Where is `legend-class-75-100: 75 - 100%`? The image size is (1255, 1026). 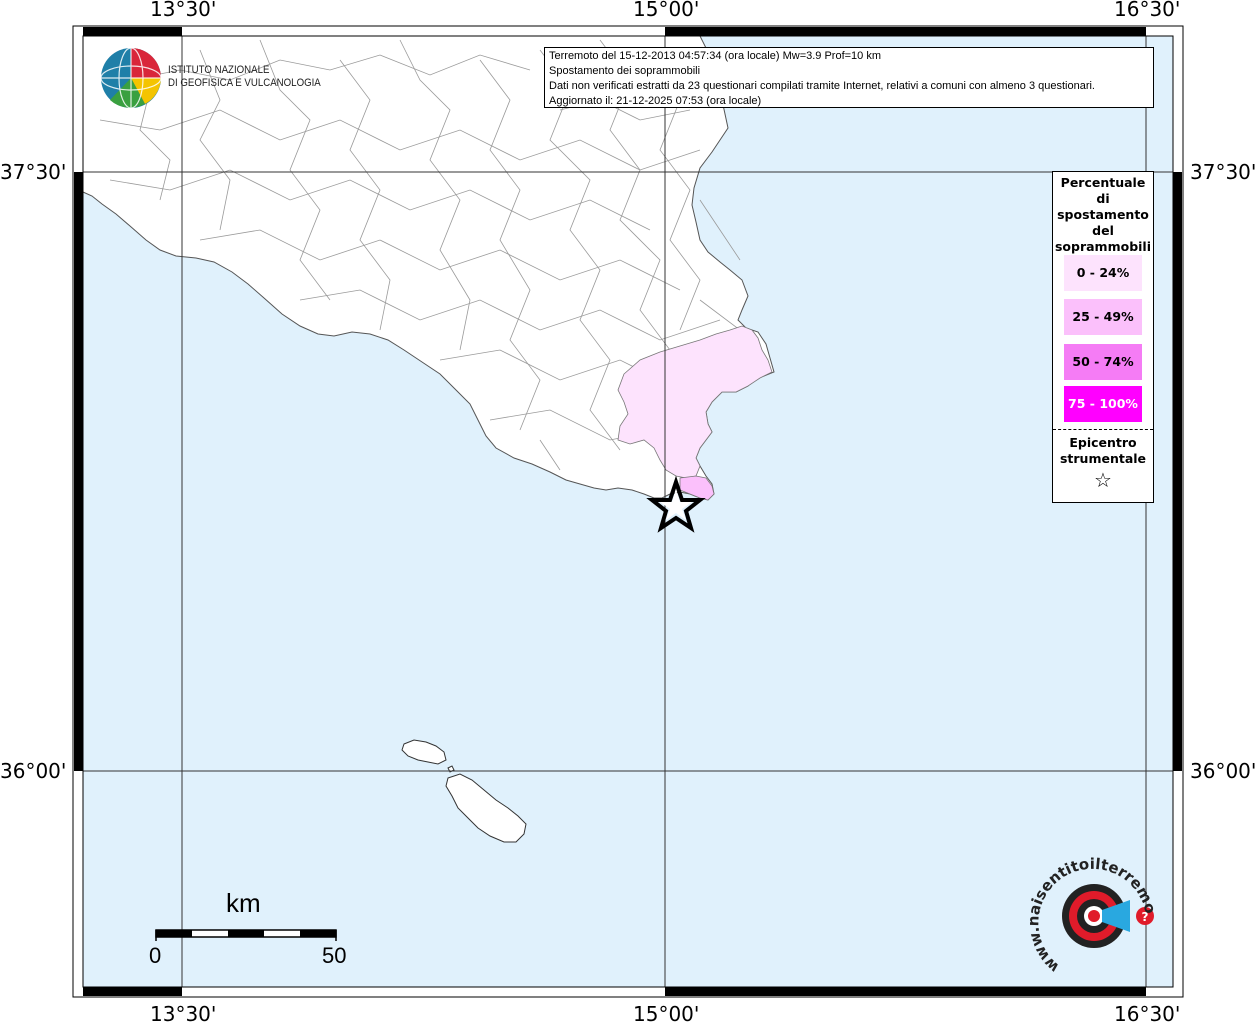 legend-class-75-100: 75 - 100% is located at coordinates (1103, 404).